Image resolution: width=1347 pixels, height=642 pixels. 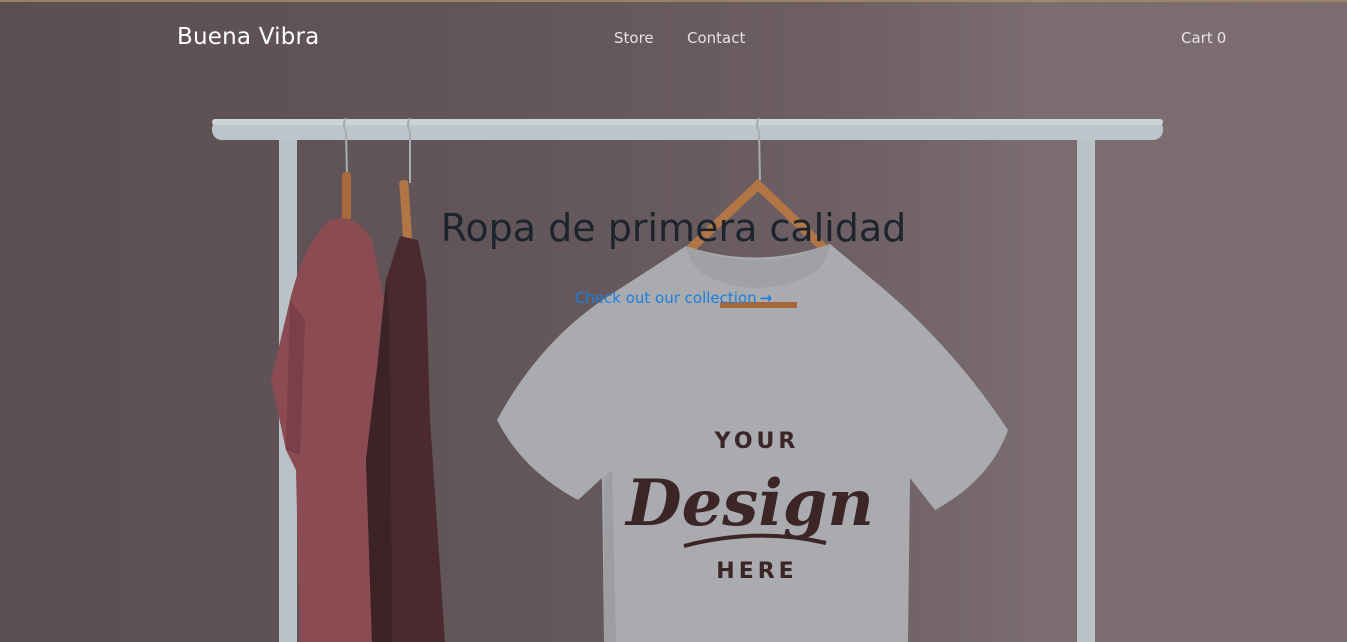 I want to click on hero-headline: Ropa de primera calidad, so click(x=673, y=228).